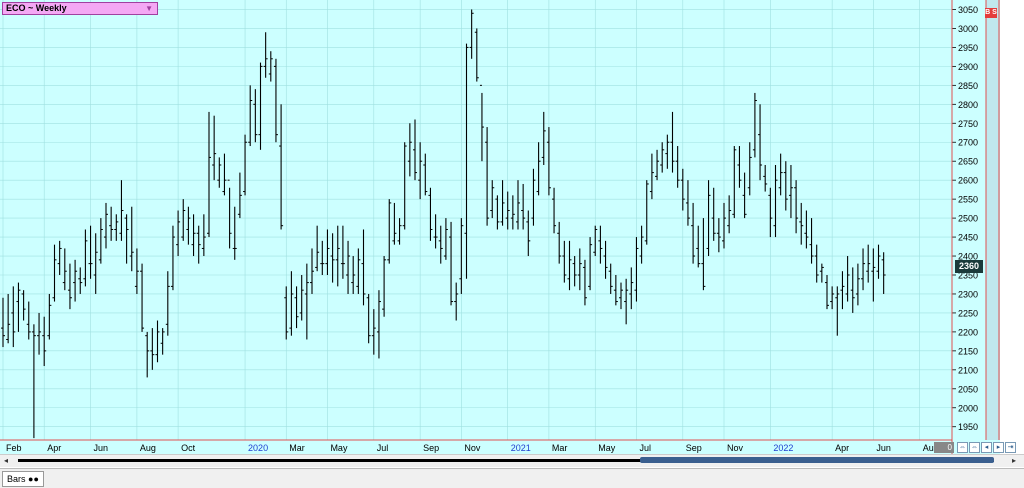 This screenshot has width=1024, height=488. I want to click on last-price-tag: 2360, so click(969, 266).